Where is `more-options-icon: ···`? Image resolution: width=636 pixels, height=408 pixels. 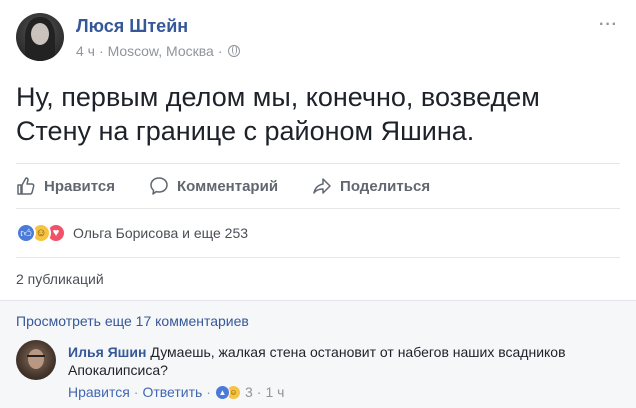
more-options-icon: ··· is located at coordinates (608, 25).